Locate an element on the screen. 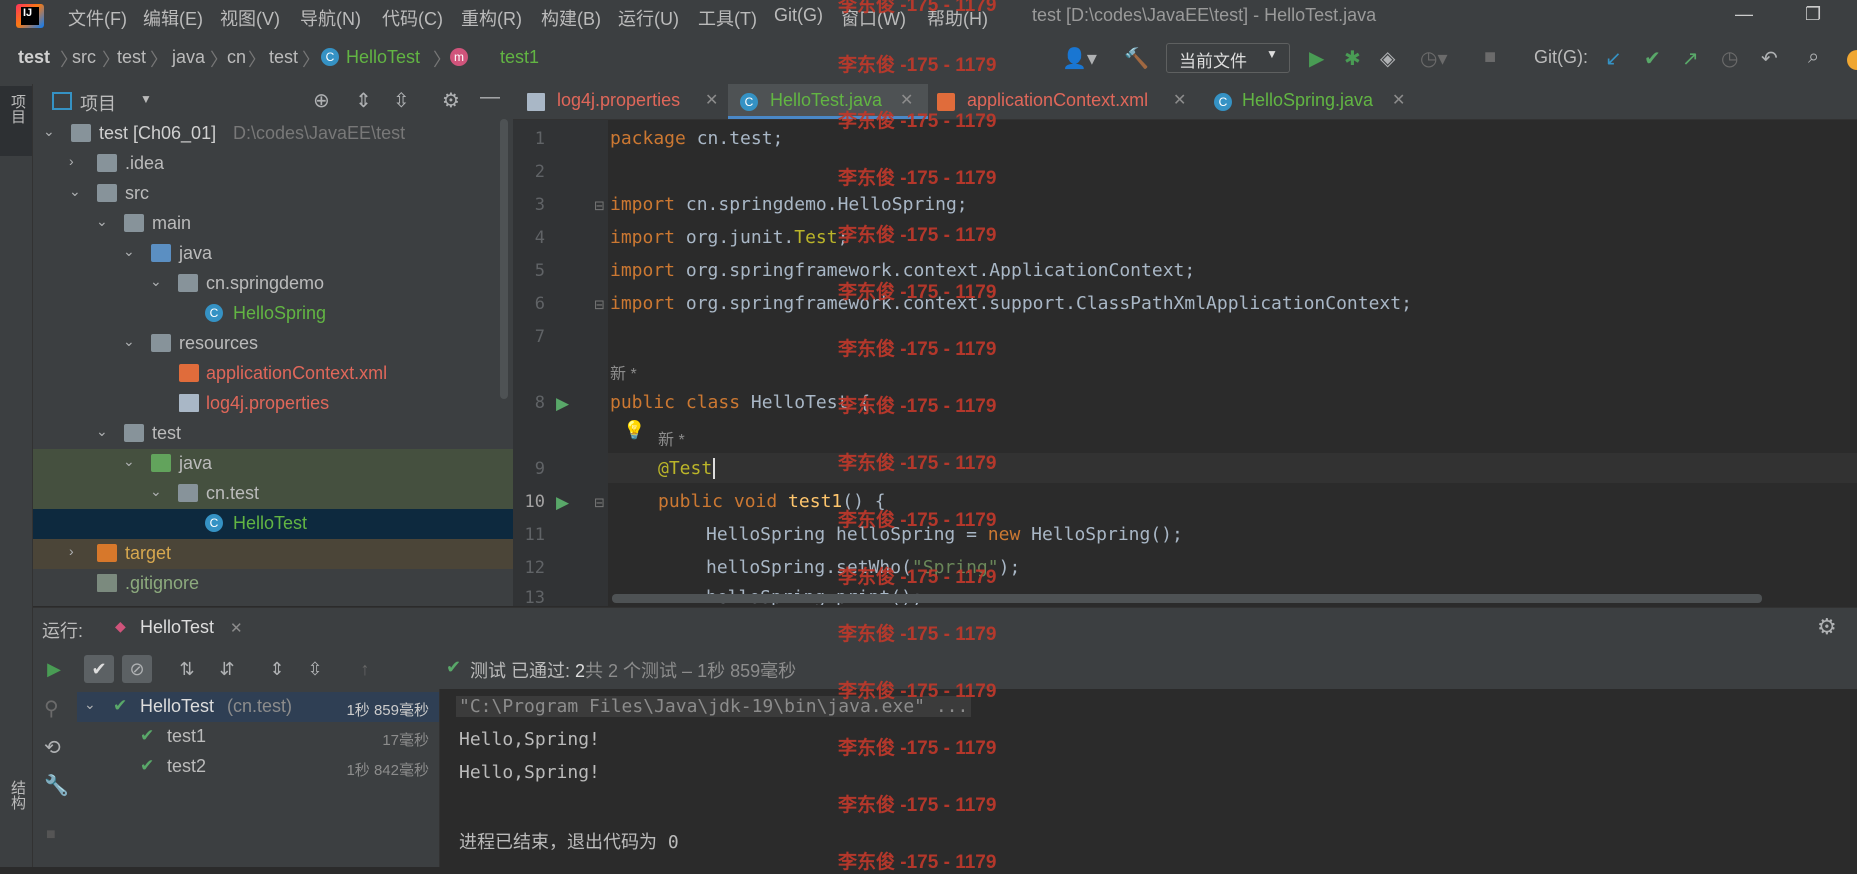 The width and height of the screenshot is (1857, 874). breadcrumb-test-pkg: test is located at coordinates (283, 57).